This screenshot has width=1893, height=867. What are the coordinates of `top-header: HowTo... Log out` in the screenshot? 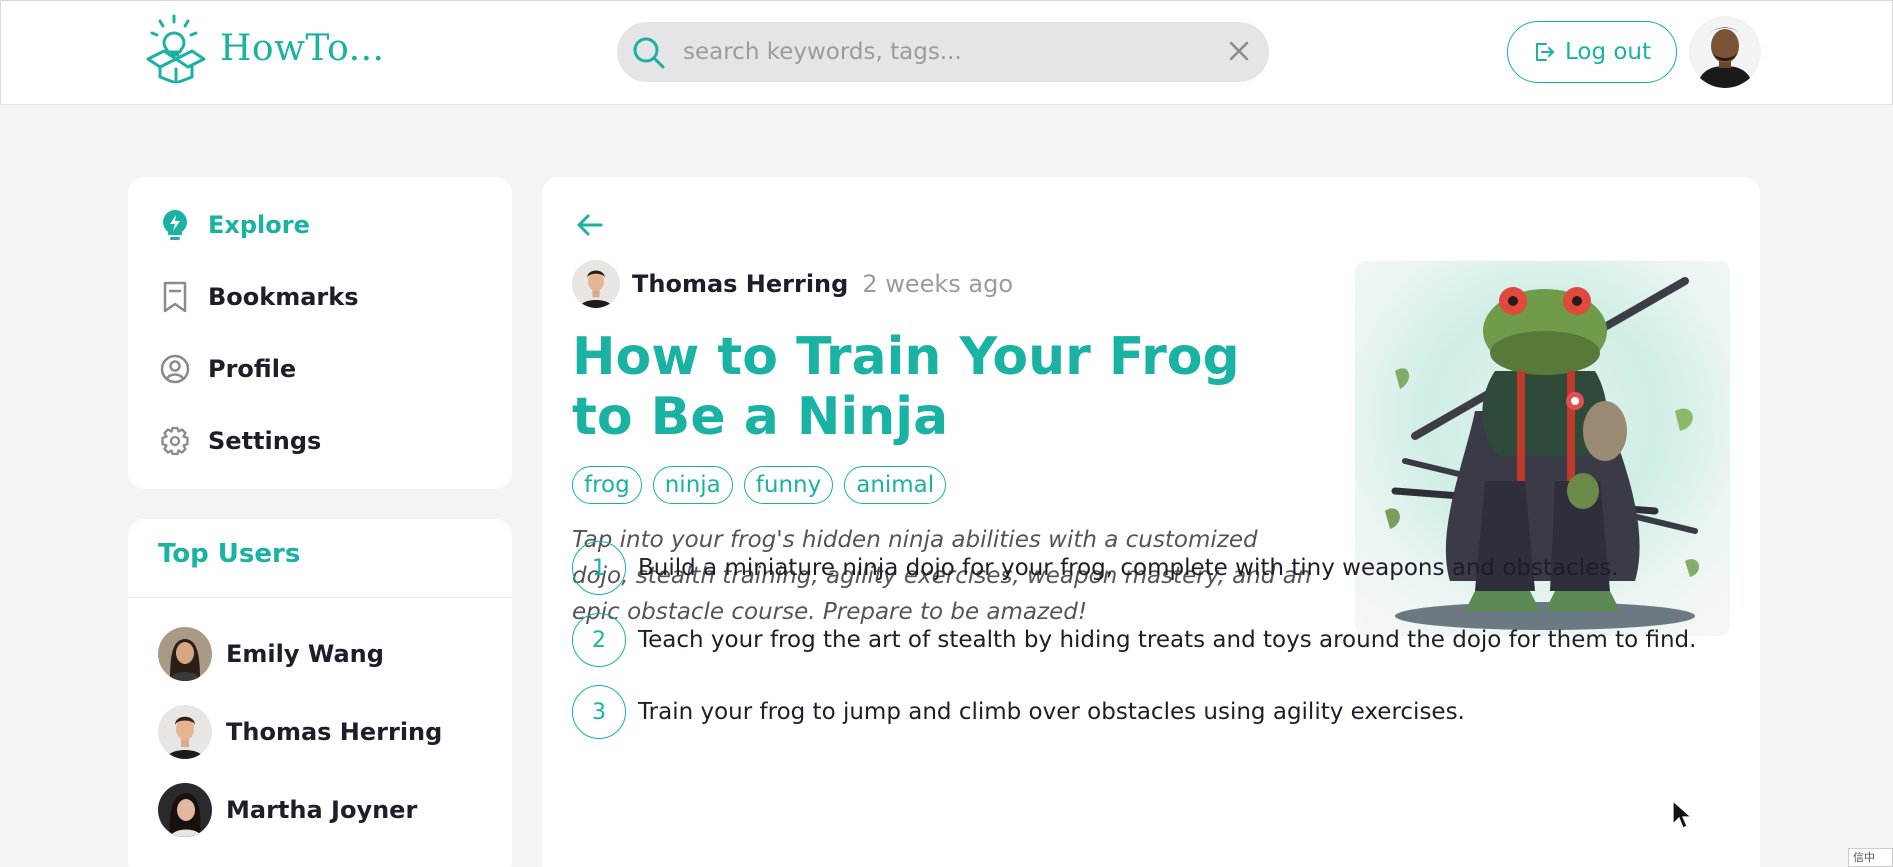 It's located at (946, 52).